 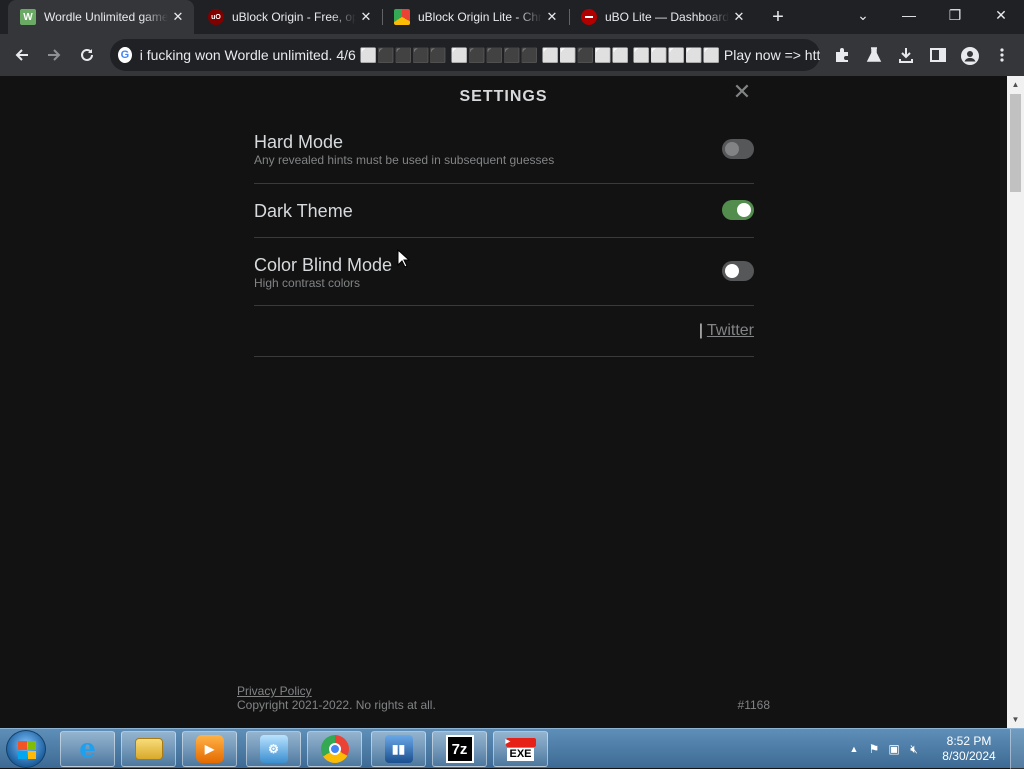 What do you see at coordinates (753, 705) in the screenshot?
I see `build-number: #1168` at bounding box center [753, 705].